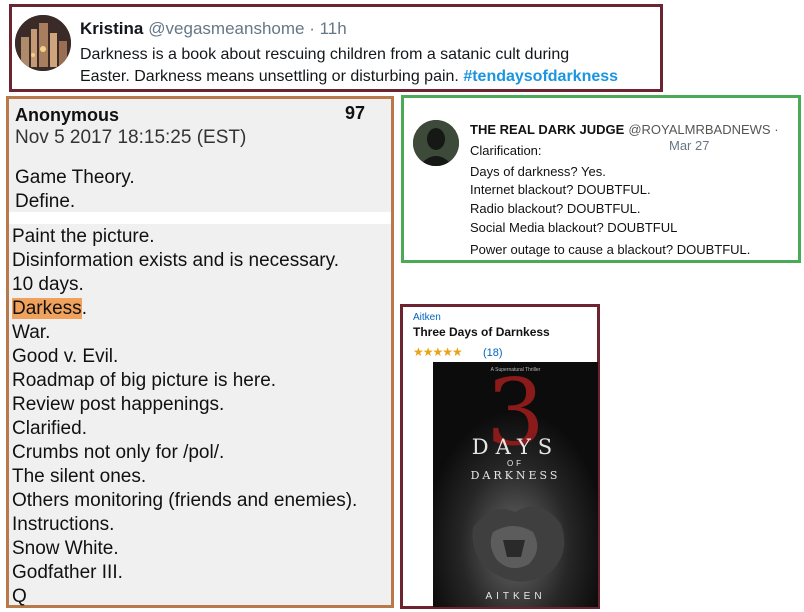  Describe the element at coordinates (67, 115) in the screenshot. I see `post-author: Anonymous` at that location.